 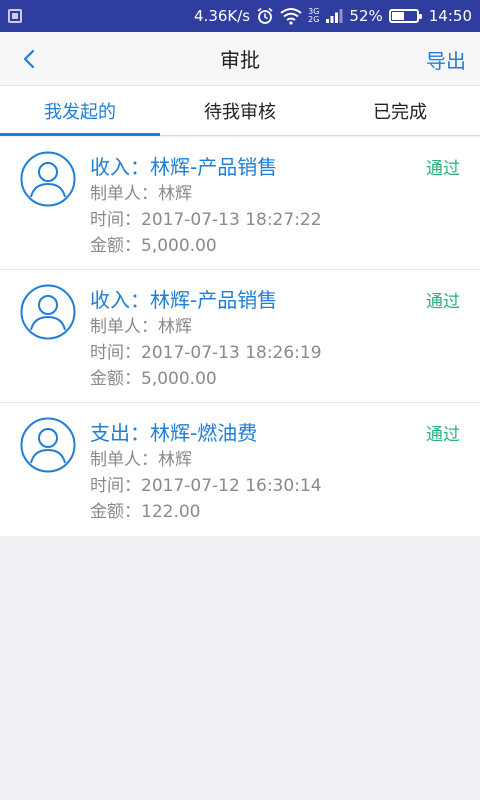 I want to click on chevron-left-icon, so click(x=29, y=59).